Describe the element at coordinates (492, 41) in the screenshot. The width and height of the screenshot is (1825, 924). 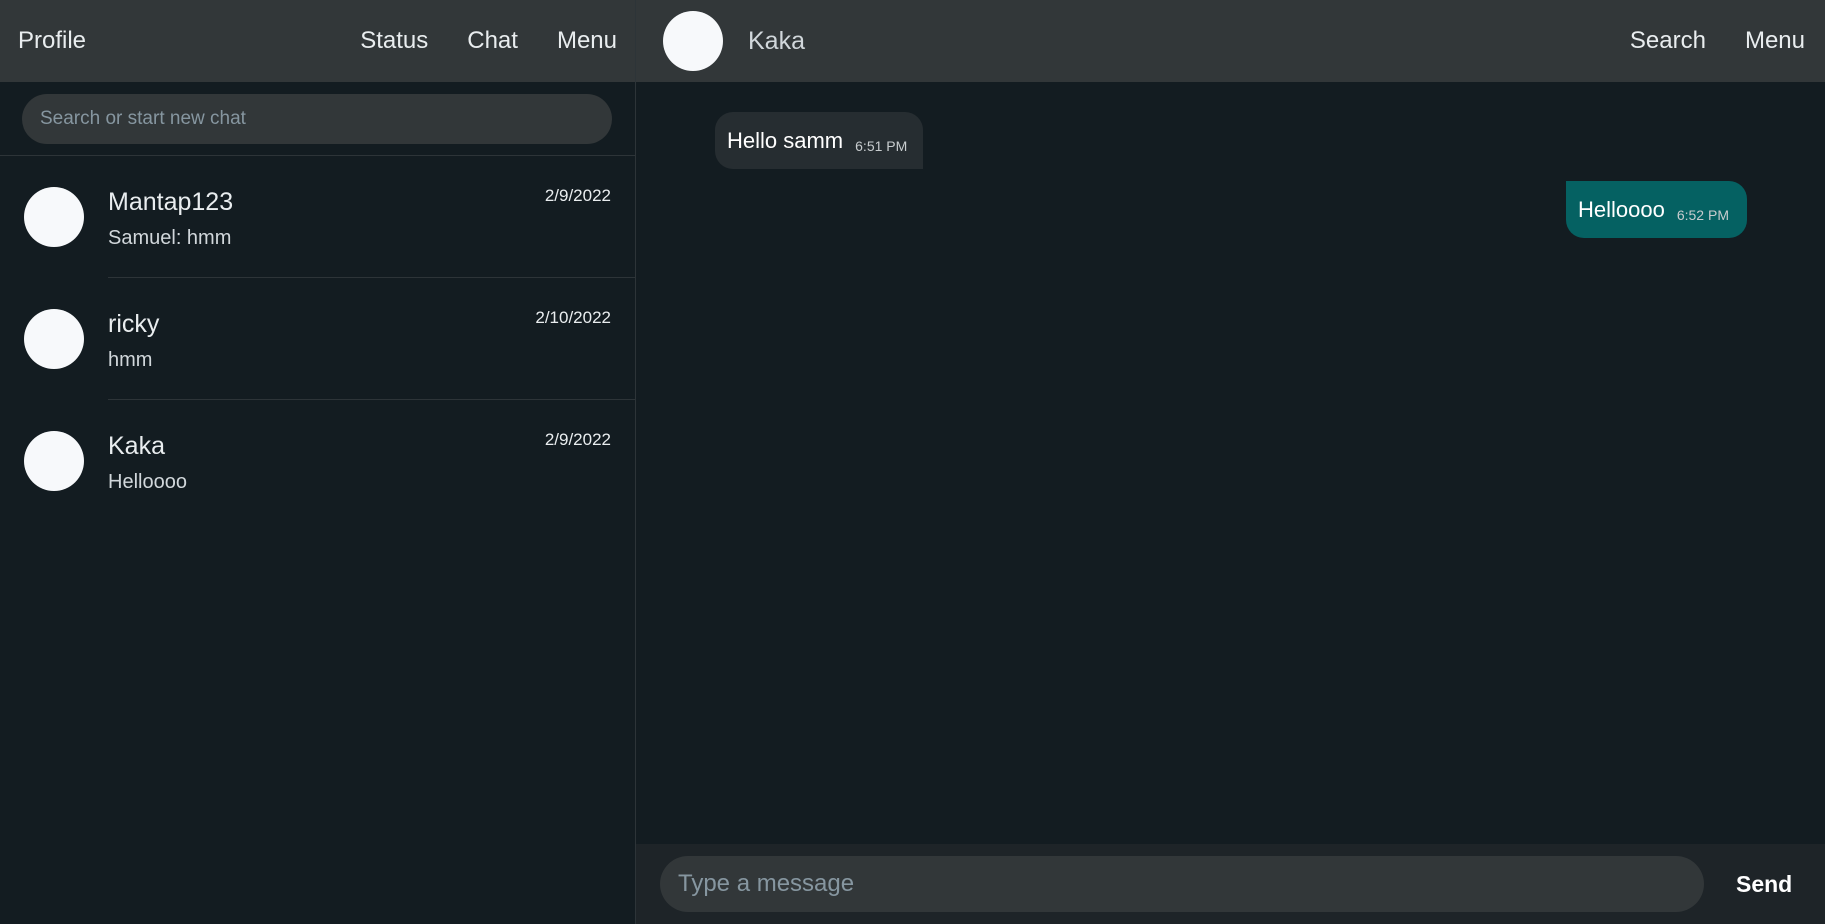
I see `chat-button: Chat` at that location.